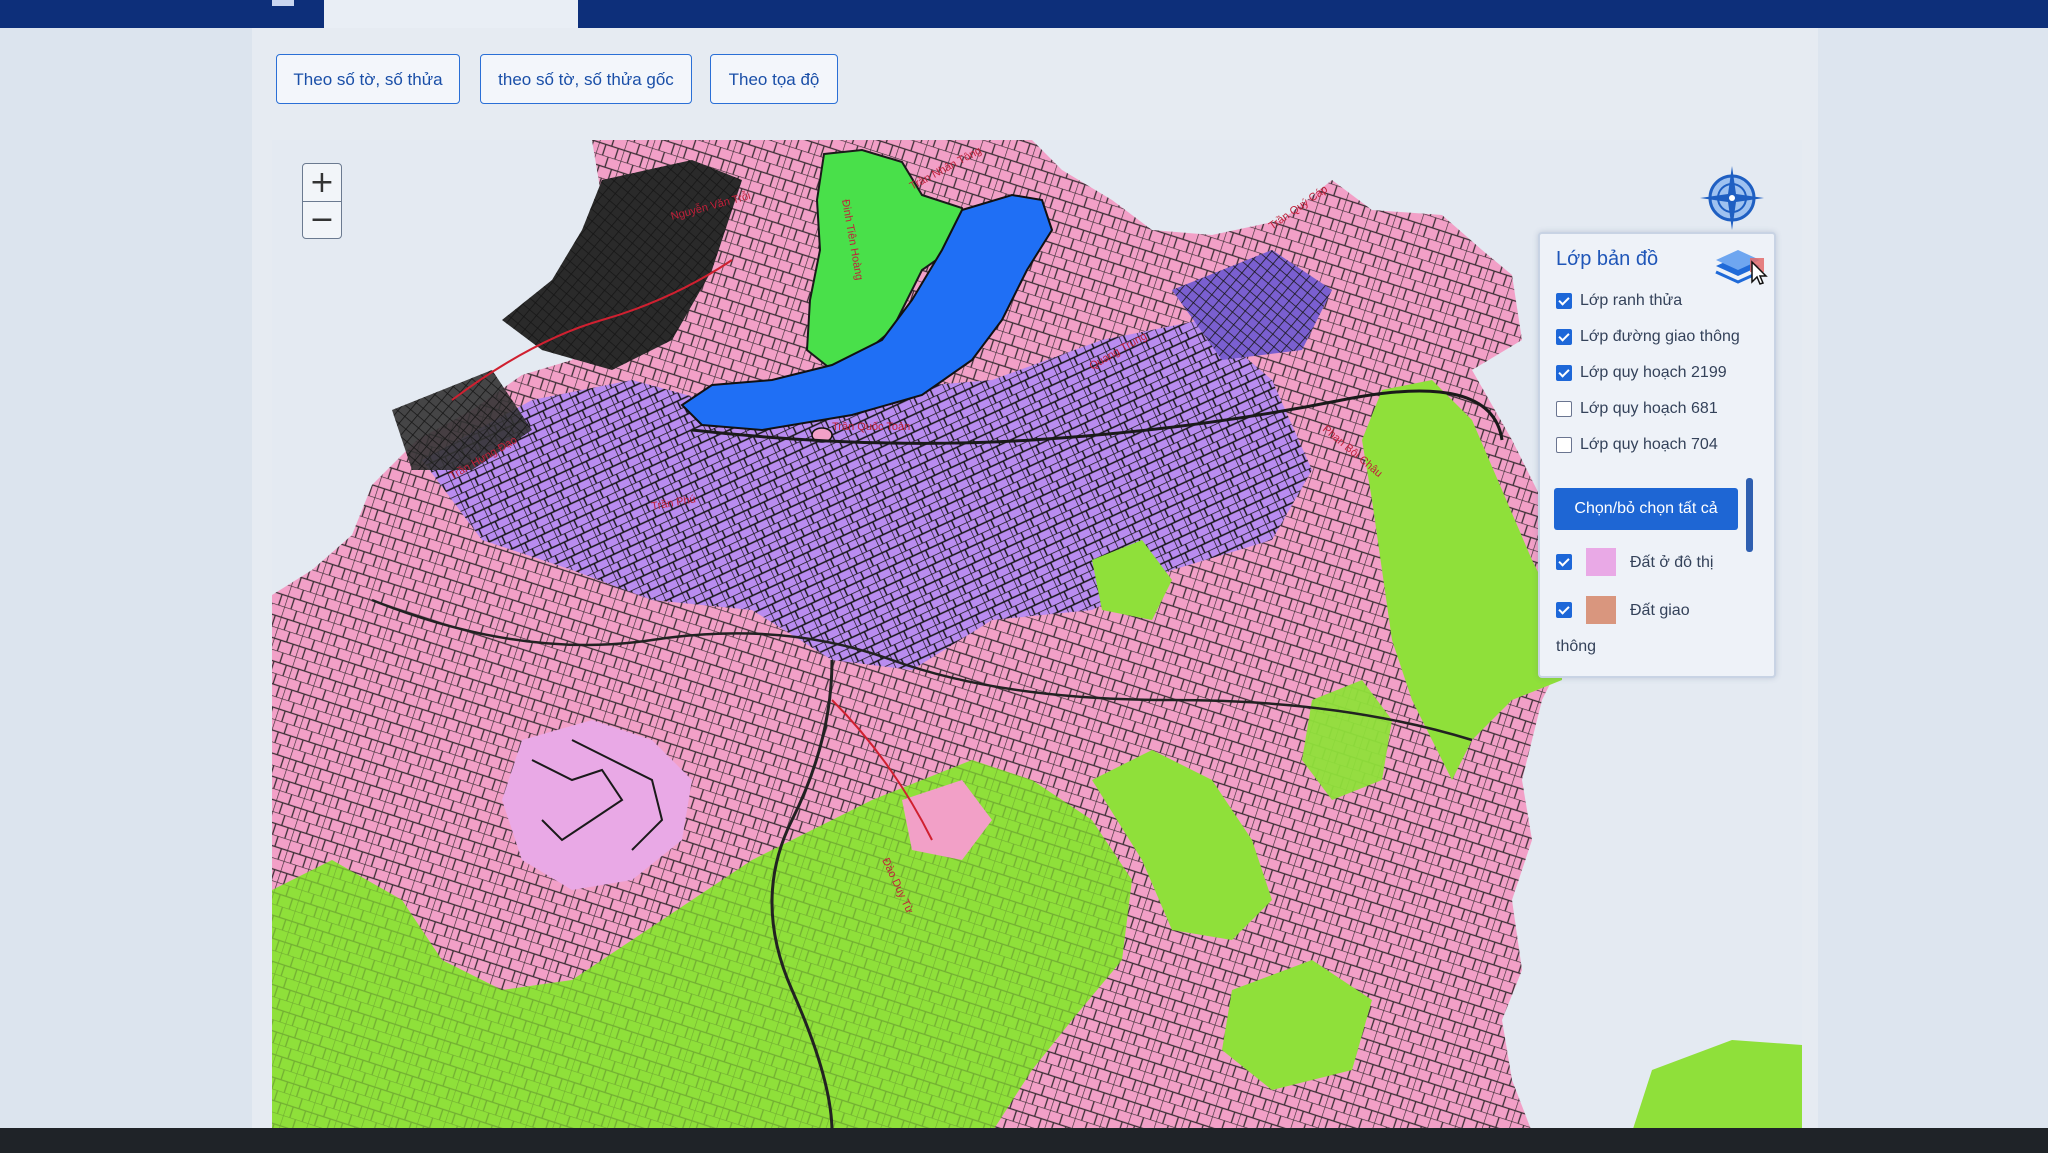 The height and width of the screenshot is (1153, 2048). What do you see at coordinates (283, 3) in the screenshot?
I see `menu-icon` at bounding box center [283, 3].